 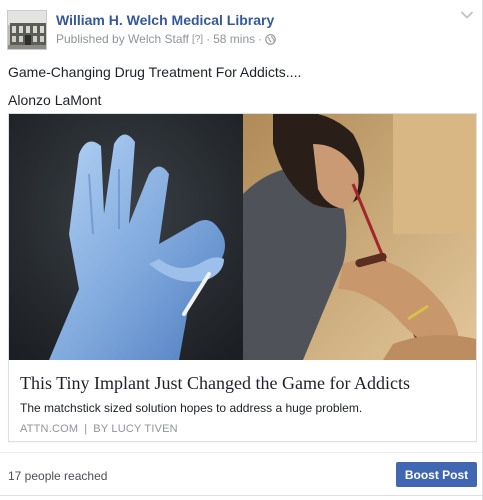 I want to click on post-meta: Published by Welch Staff [?] · 58 mins ·, so click(x=166, y=39).